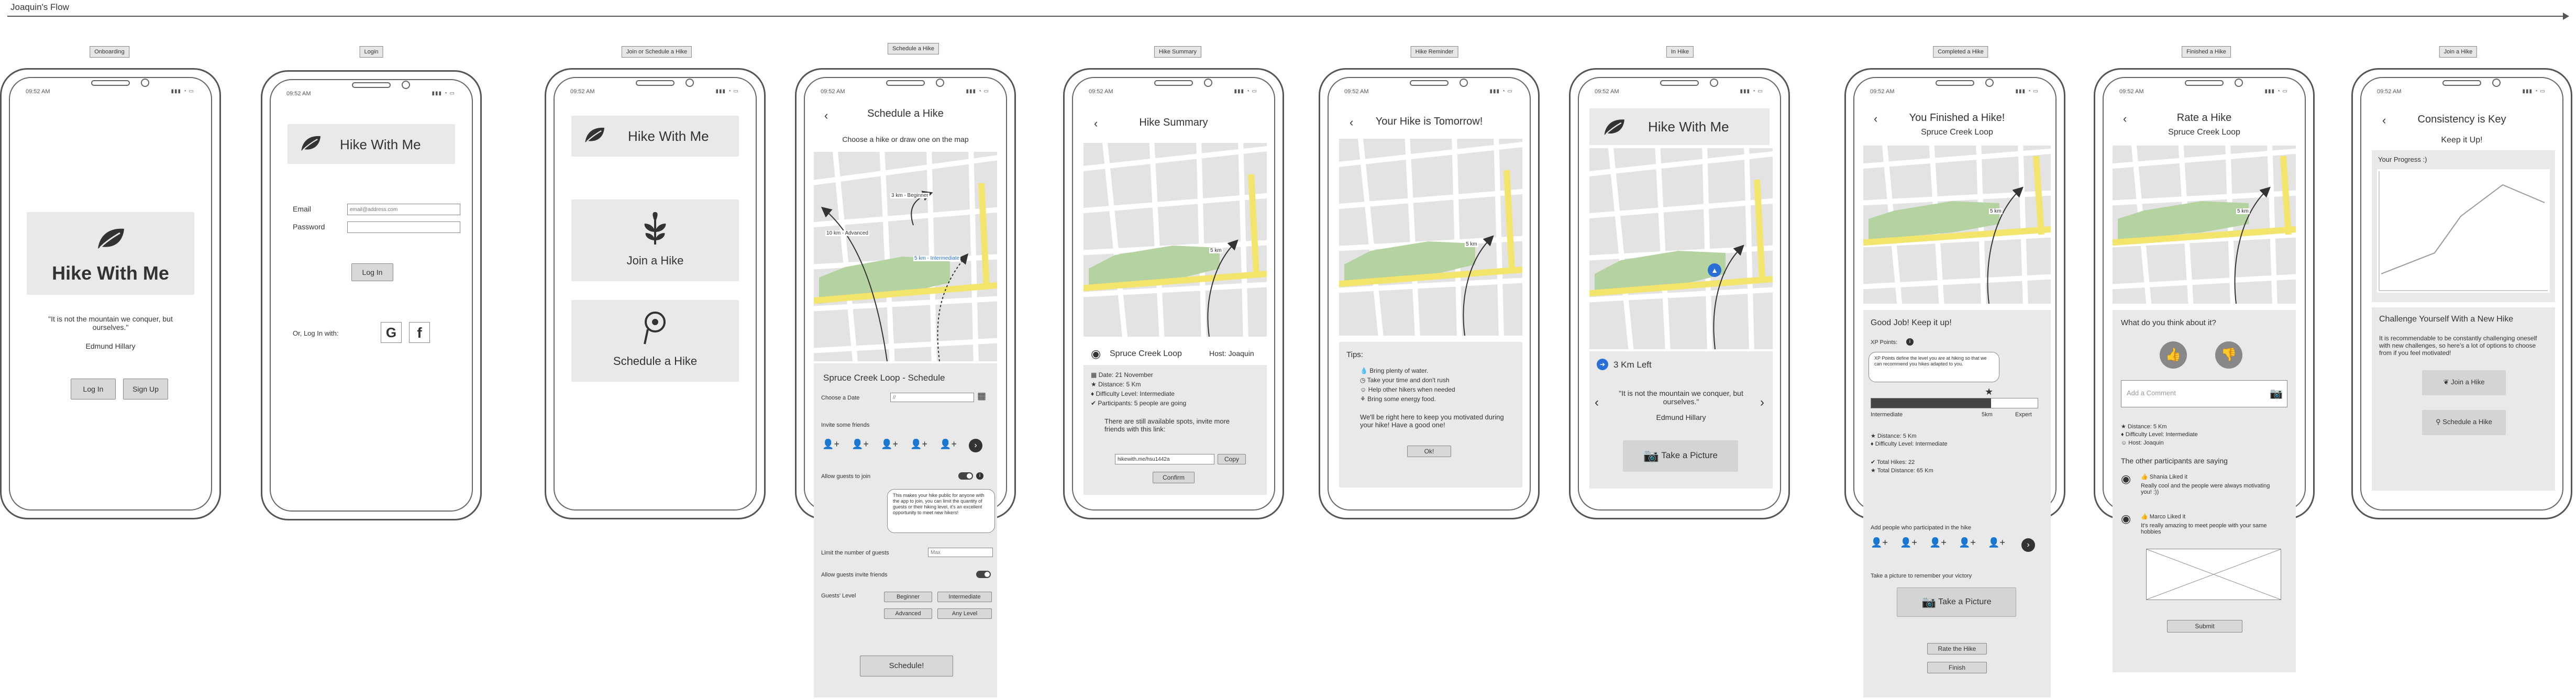  I want to click on challenge-title: Challenge Yourself With a New Hike, so click(2446, 319).